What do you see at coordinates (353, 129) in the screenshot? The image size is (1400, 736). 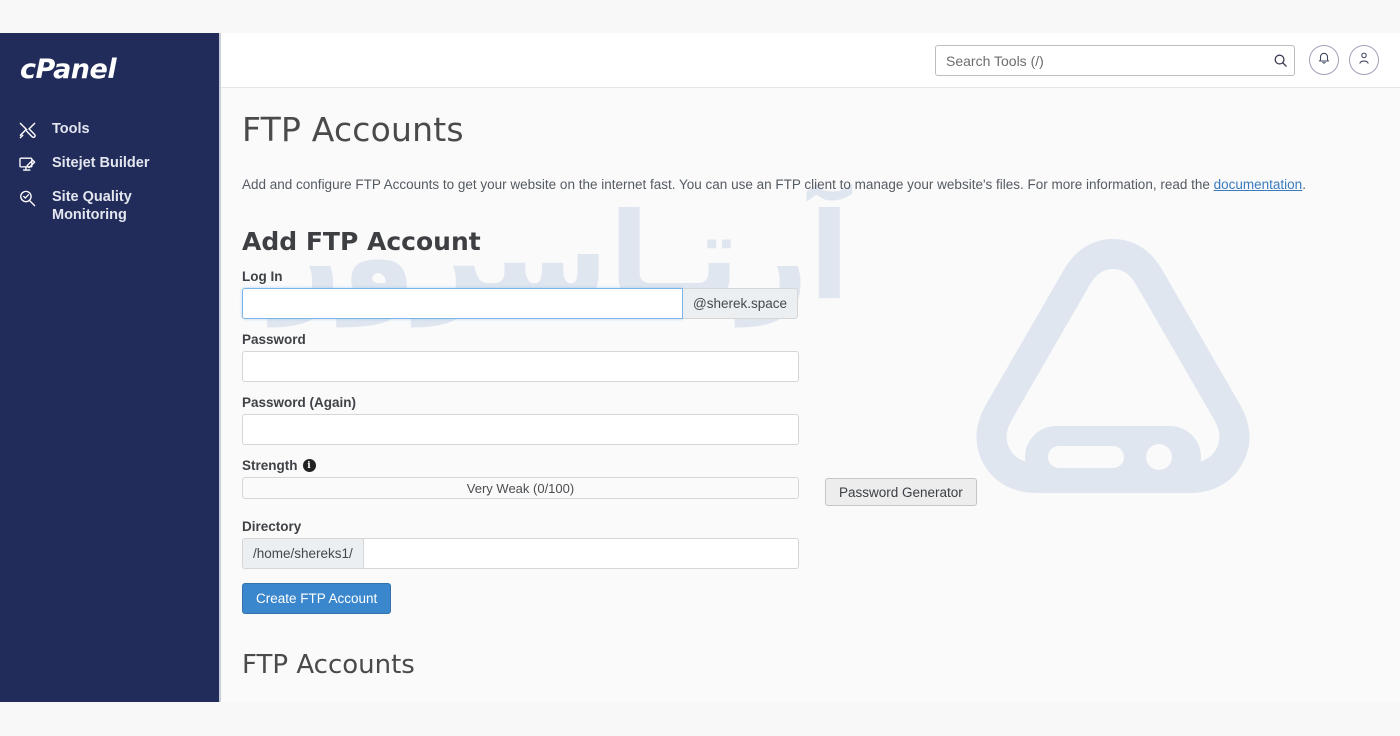 I see `page-title: FTP Accounts` at bounding box center [353, 129].